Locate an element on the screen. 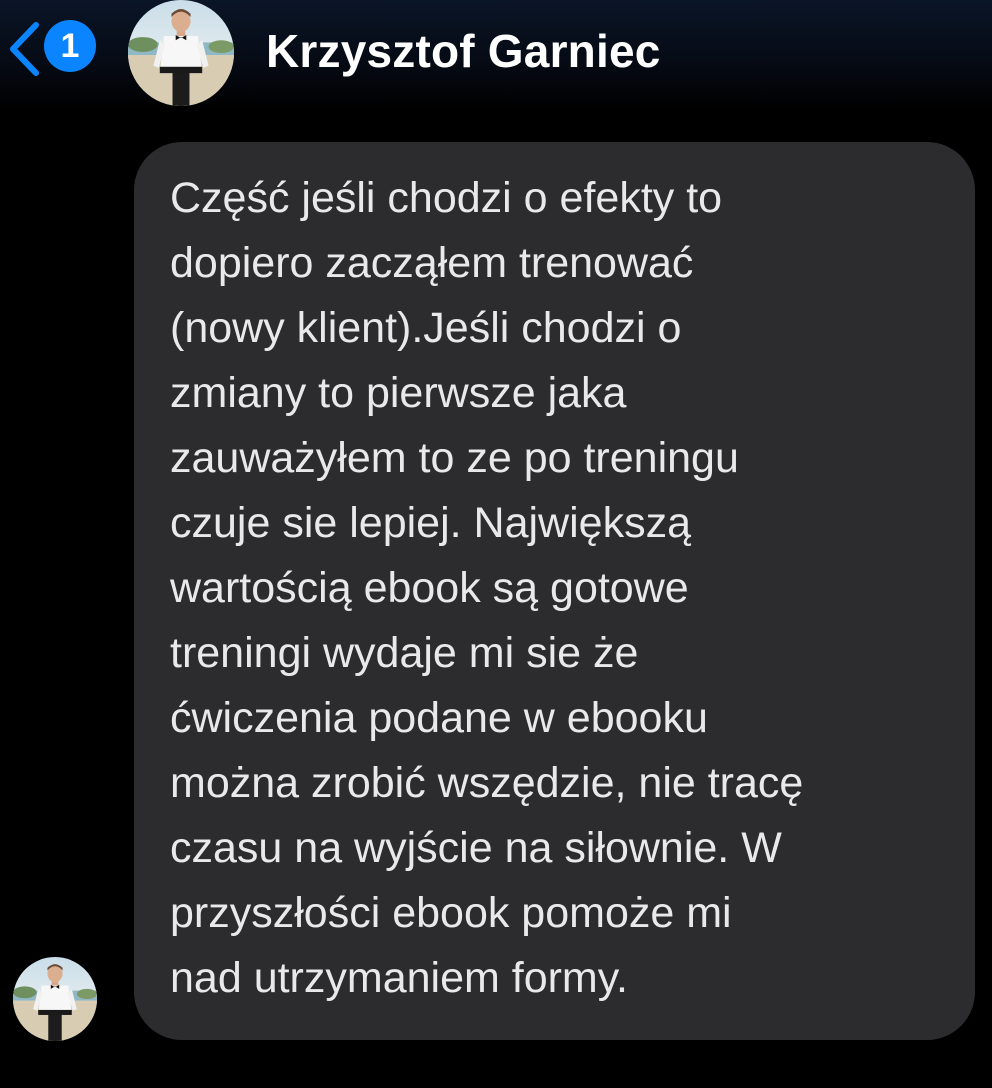 This screenshot has height=1088, width=992. contact-avatar is located at coordinates (181, 53).